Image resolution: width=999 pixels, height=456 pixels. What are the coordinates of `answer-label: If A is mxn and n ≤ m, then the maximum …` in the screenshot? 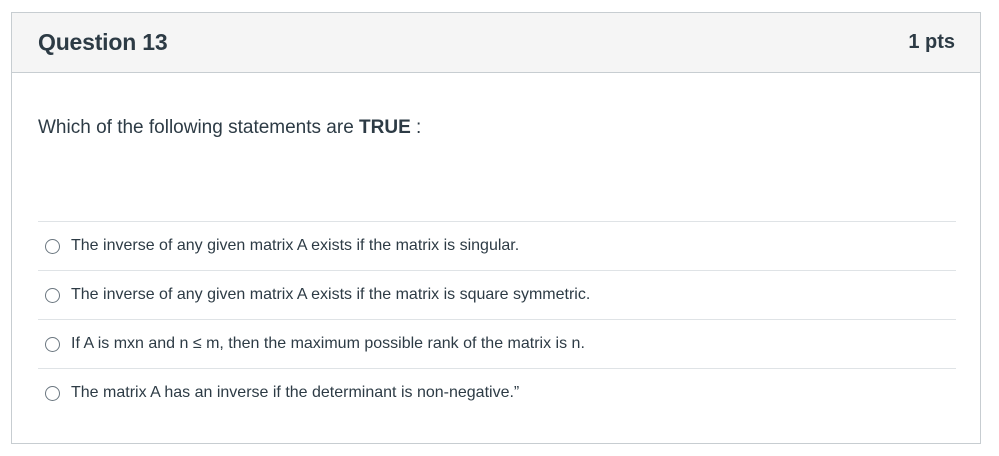 It's located at (328, 344).